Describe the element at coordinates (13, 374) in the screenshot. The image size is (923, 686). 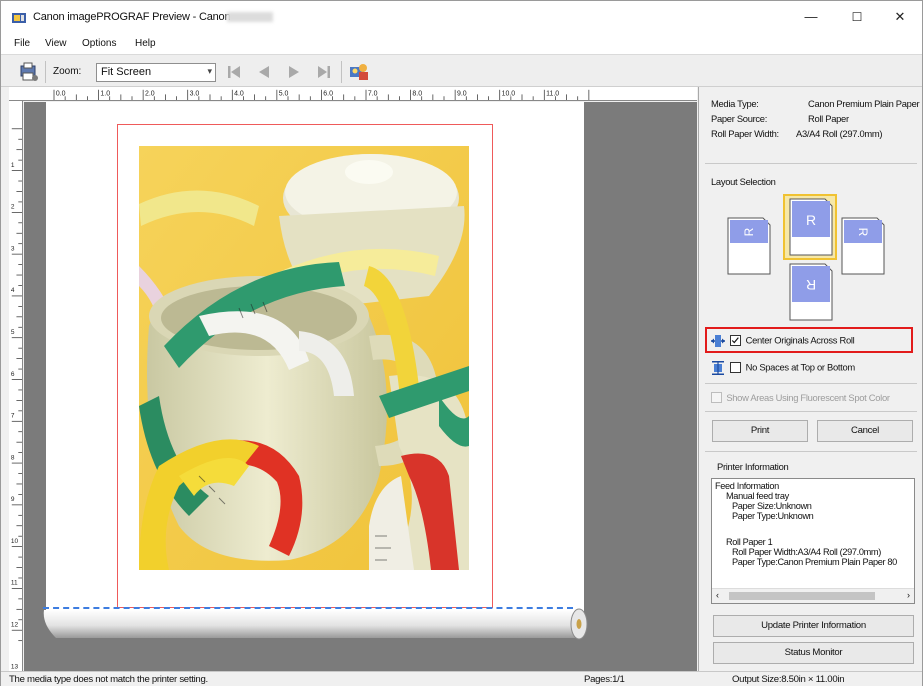
I see `ruler-label: 6` at that location.